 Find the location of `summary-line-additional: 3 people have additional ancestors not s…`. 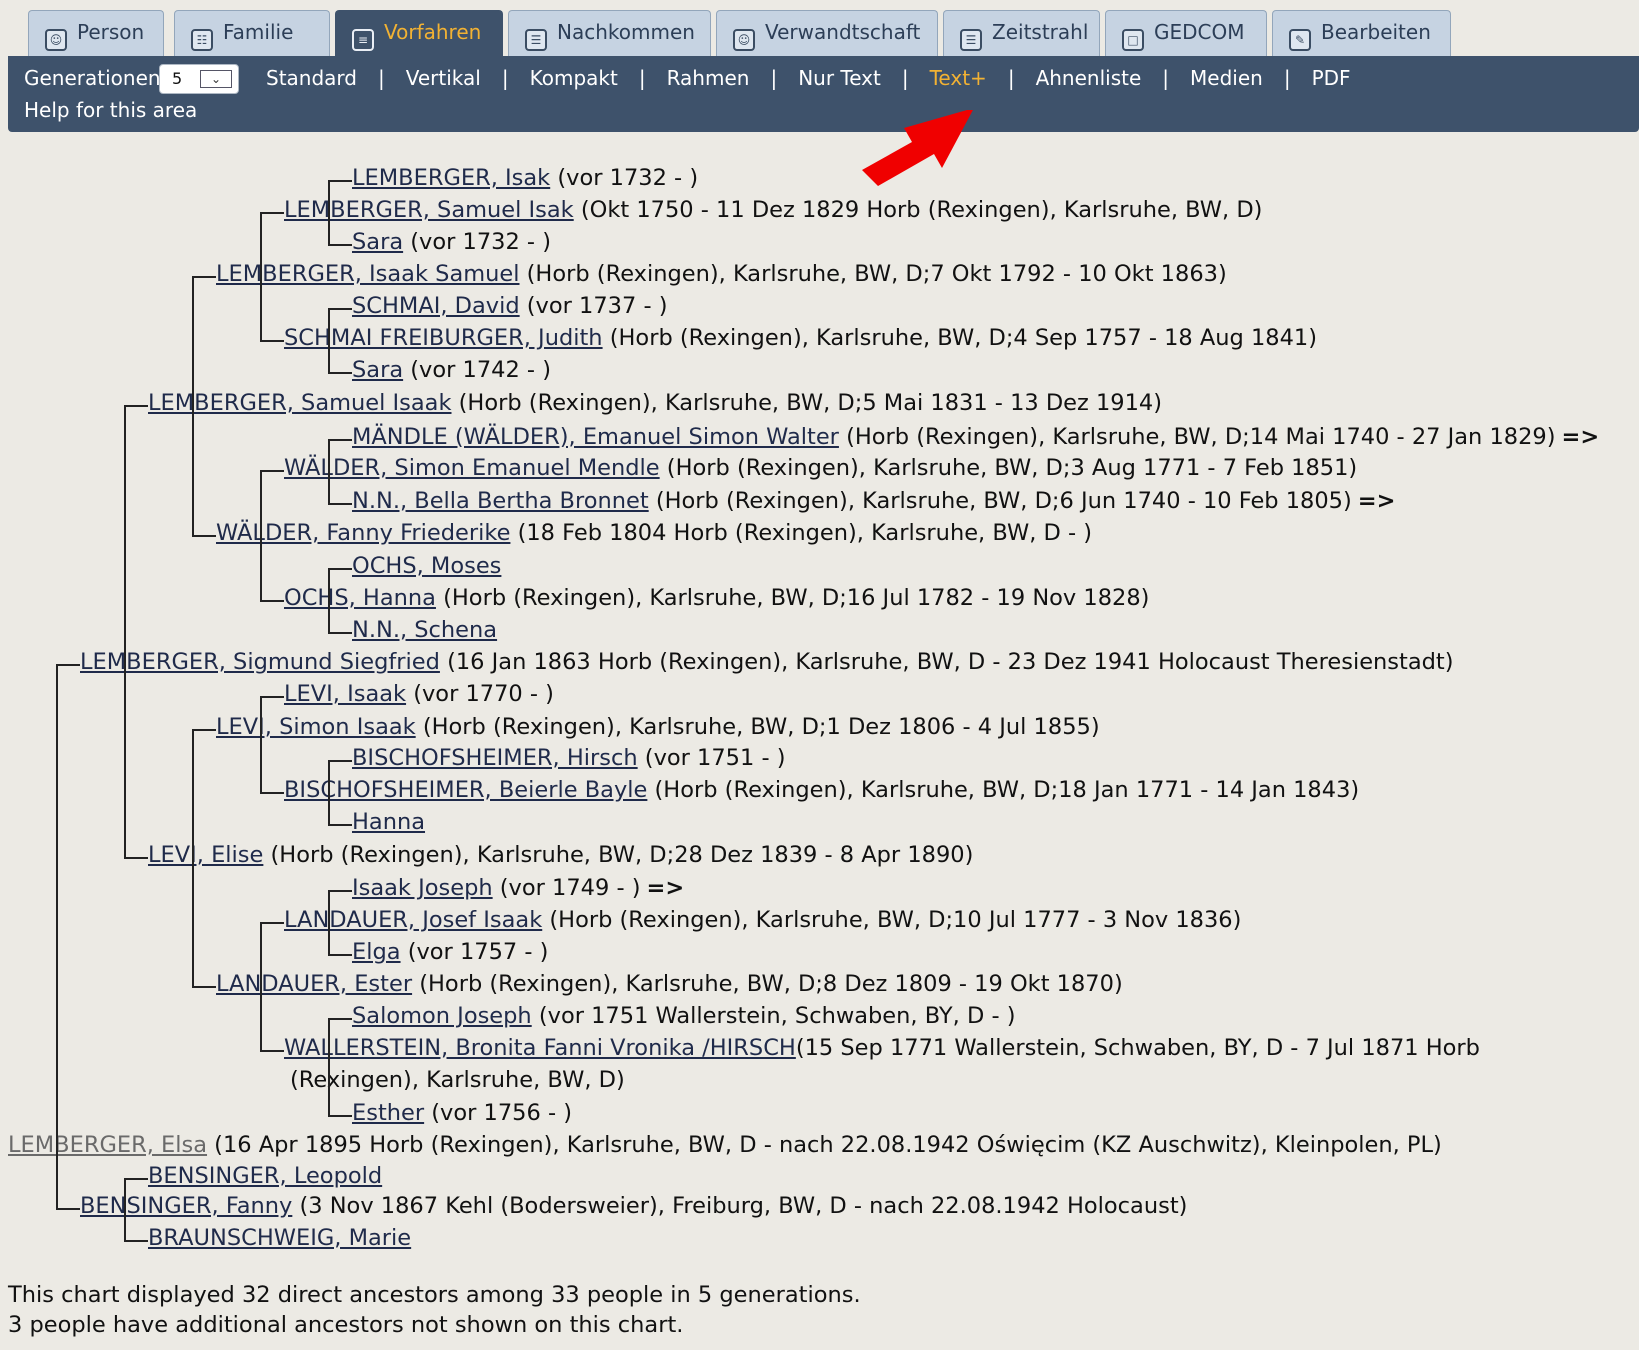

summary-line-additional: 3 people have additional ancestors not s… is located at coordinates (346, 1325).